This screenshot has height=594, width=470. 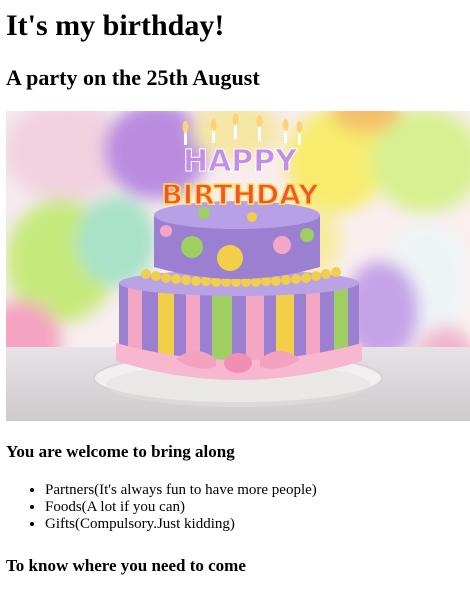 What do you see at coordinates (239, 325) in the screenshot?
I see `cake-bottom-tier` at bounding box center [239, 325].